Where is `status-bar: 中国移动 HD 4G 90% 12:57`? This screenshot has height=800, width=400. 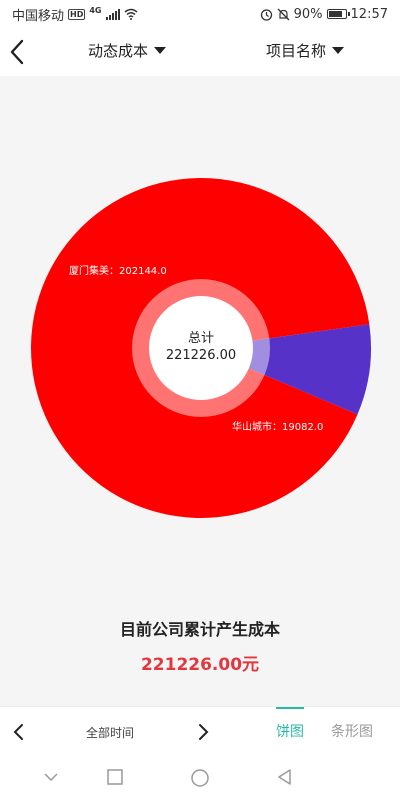 status-bar: 中国移动 HD 4G 90% 12:57 is located at coordinates (200, 14).